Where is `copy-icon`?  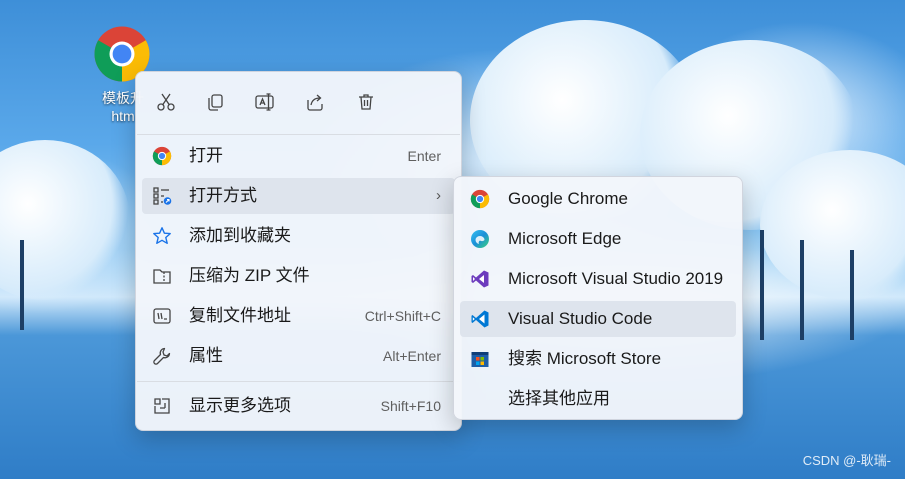
copy-icon is located at coordinates (215, 102).